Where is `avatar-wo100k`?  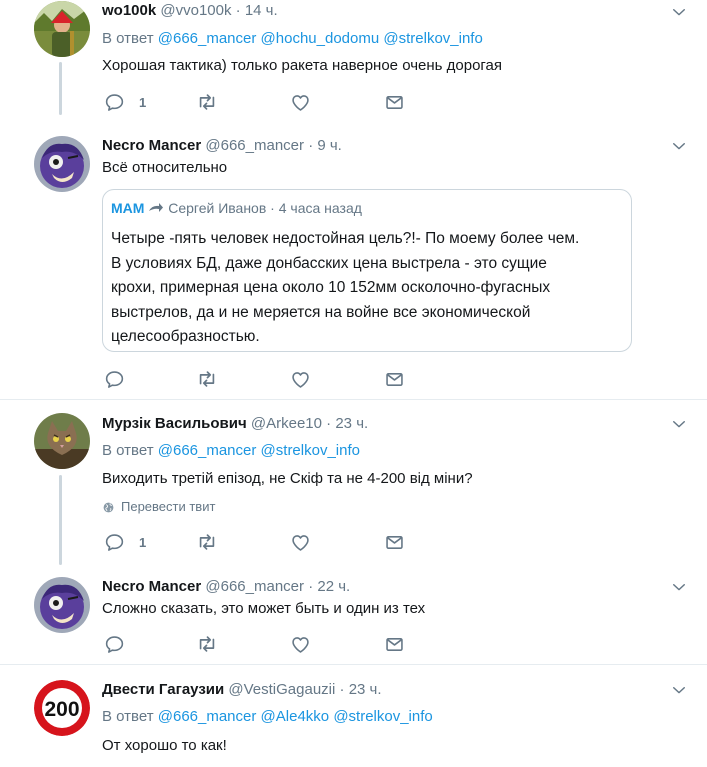 avatar-wo100k is located at coordinates (62, 29).